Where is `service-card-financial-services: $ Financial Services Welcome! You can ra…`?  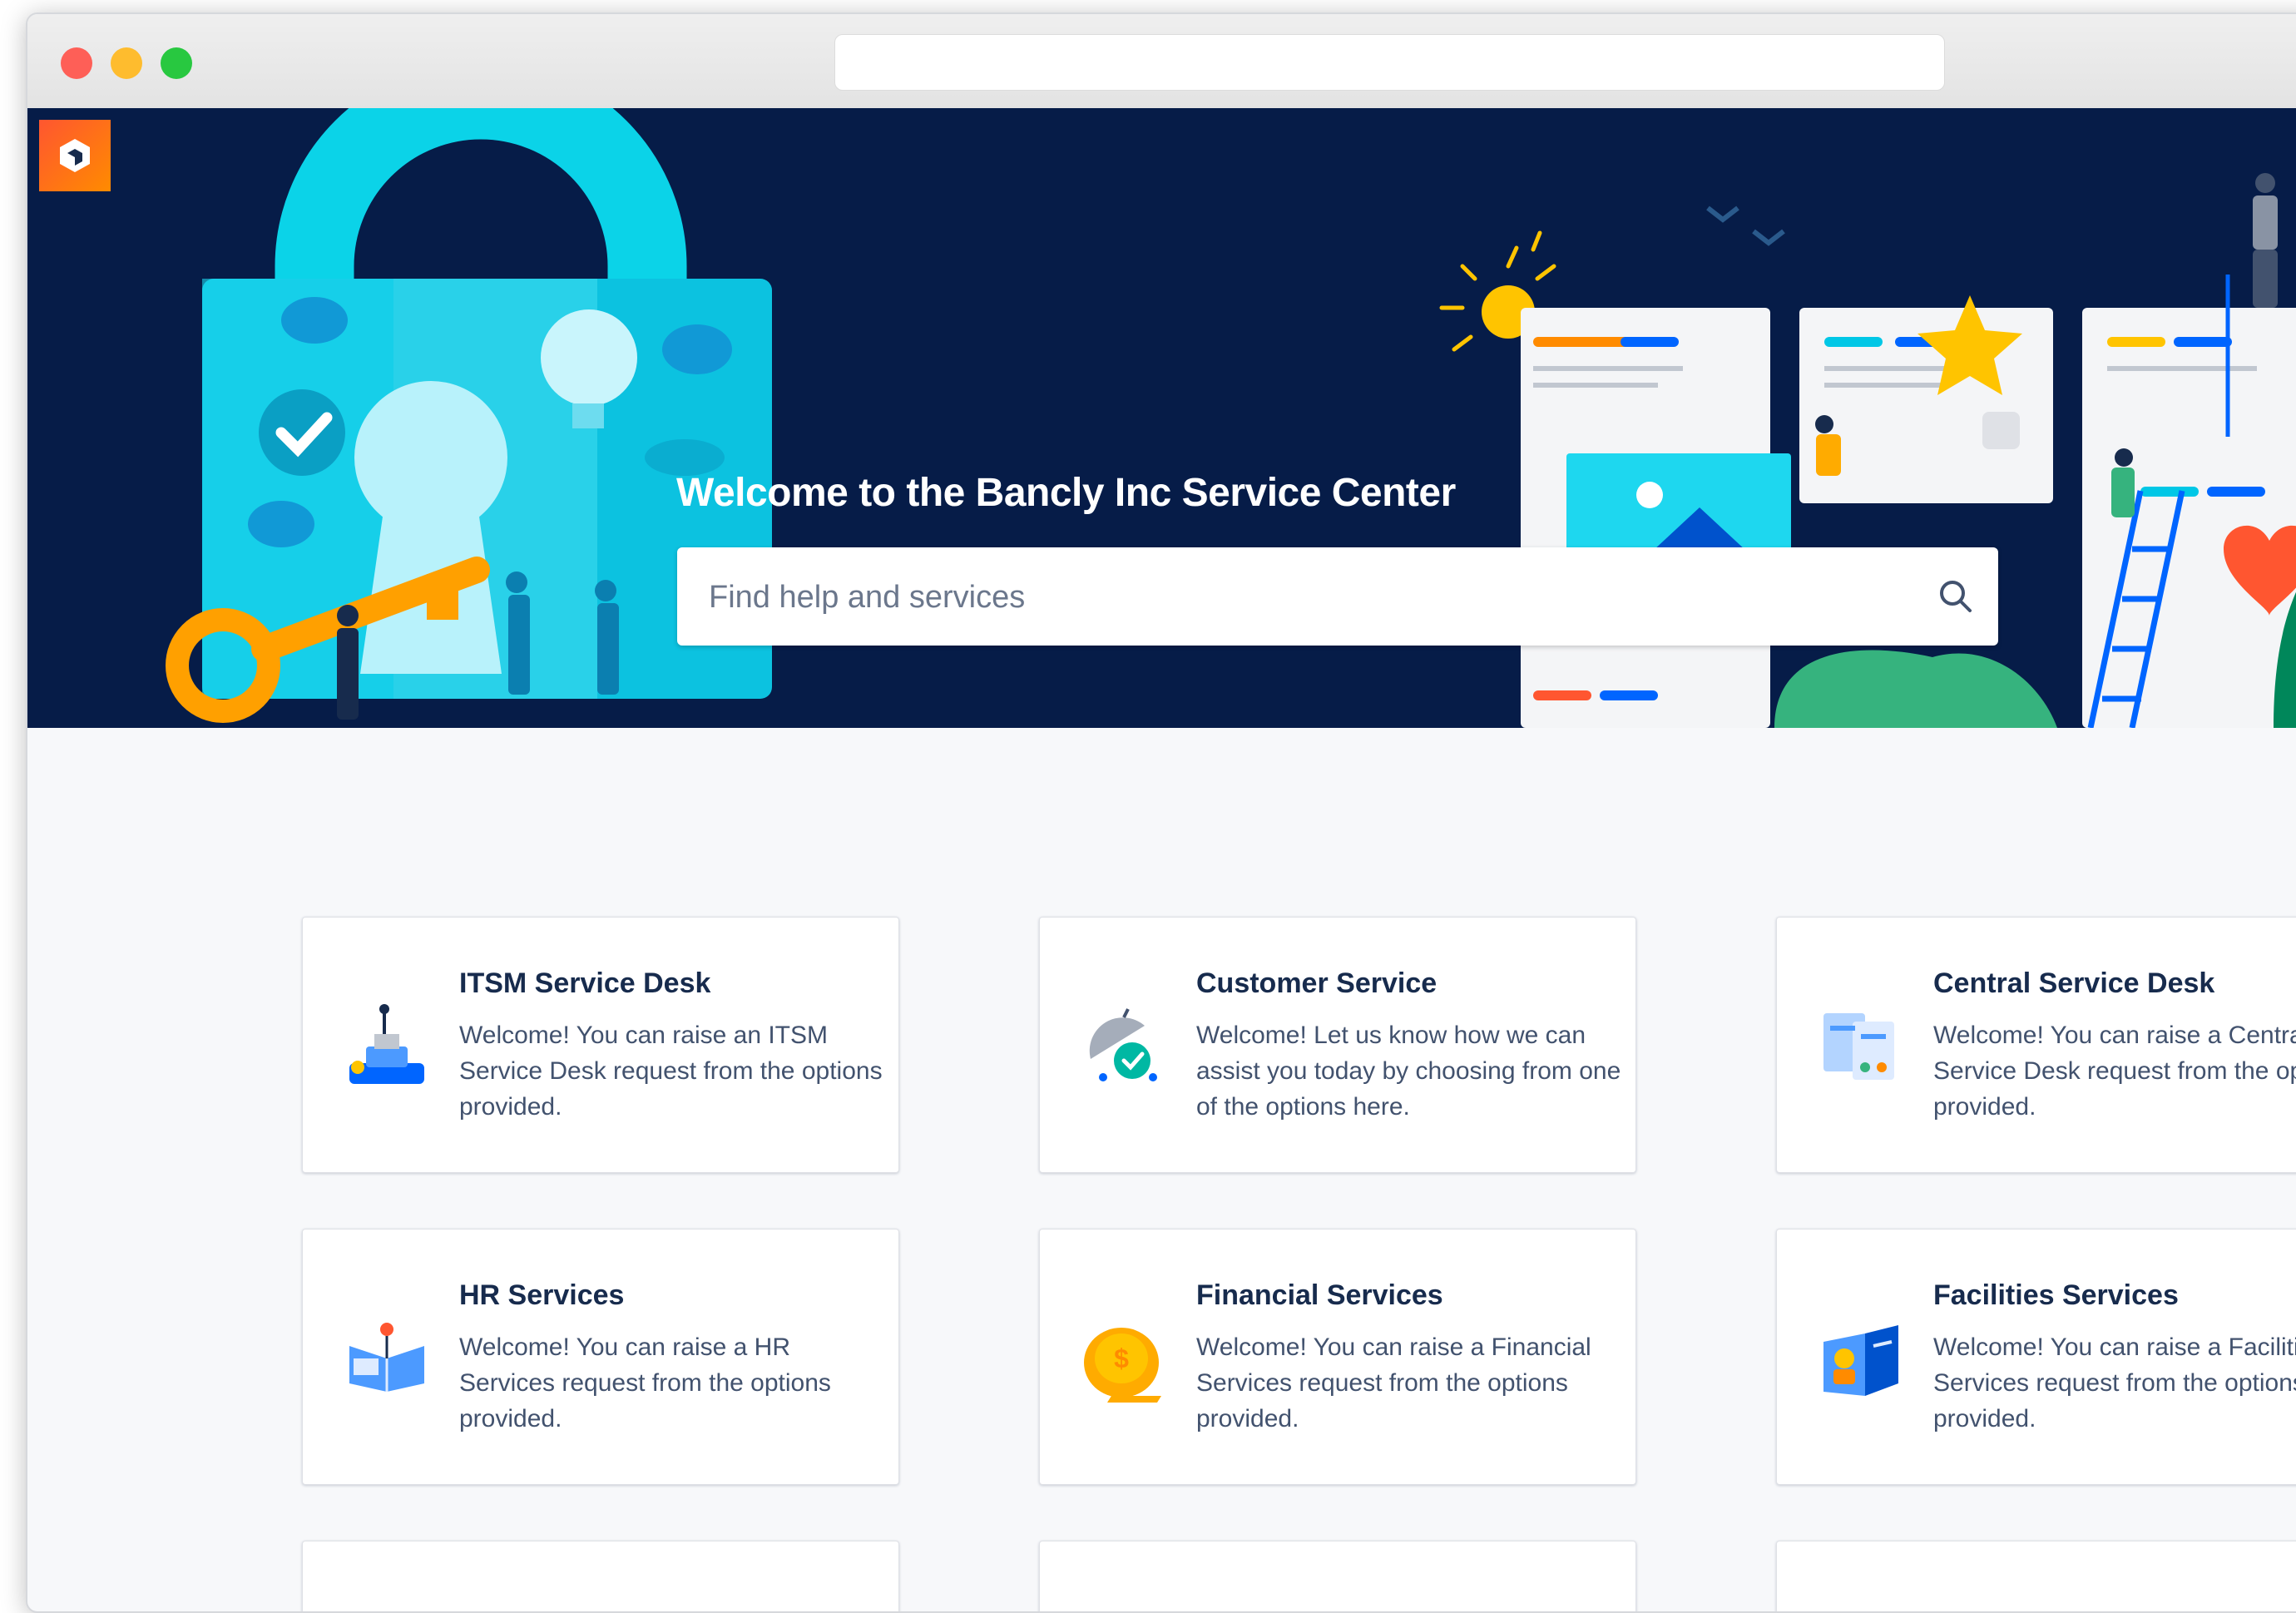
service-card-financial-services: $ Financial Services Welcome! You can ra… is located at coordinates (1337, 1357).